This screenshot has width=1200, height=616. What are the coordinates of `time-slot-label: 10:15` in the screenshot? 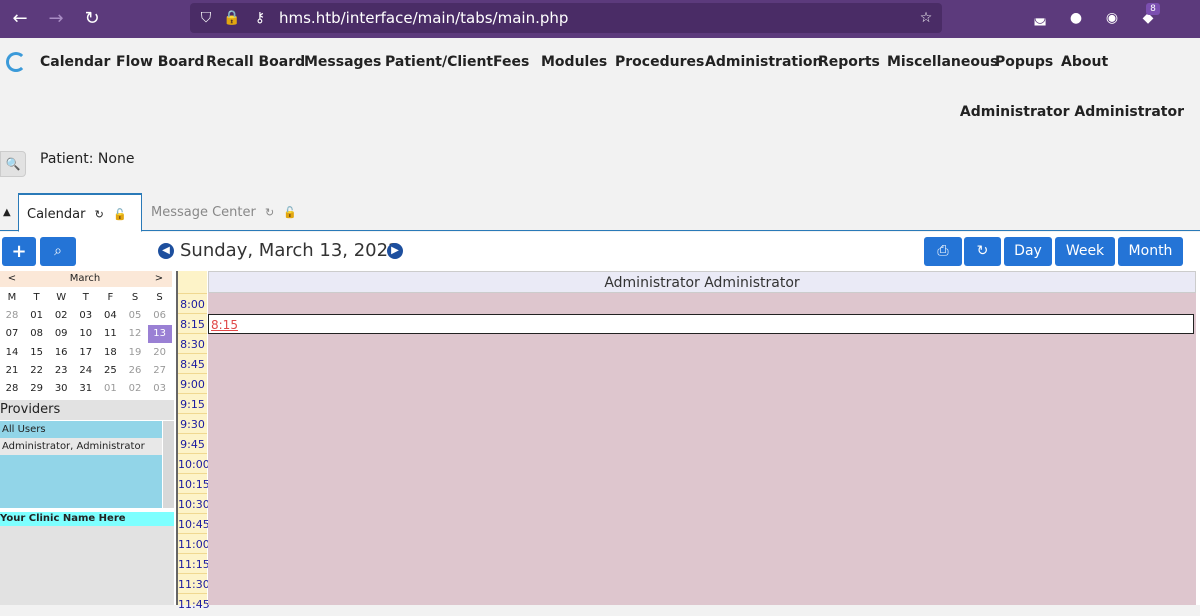 It's located at (194, 483).